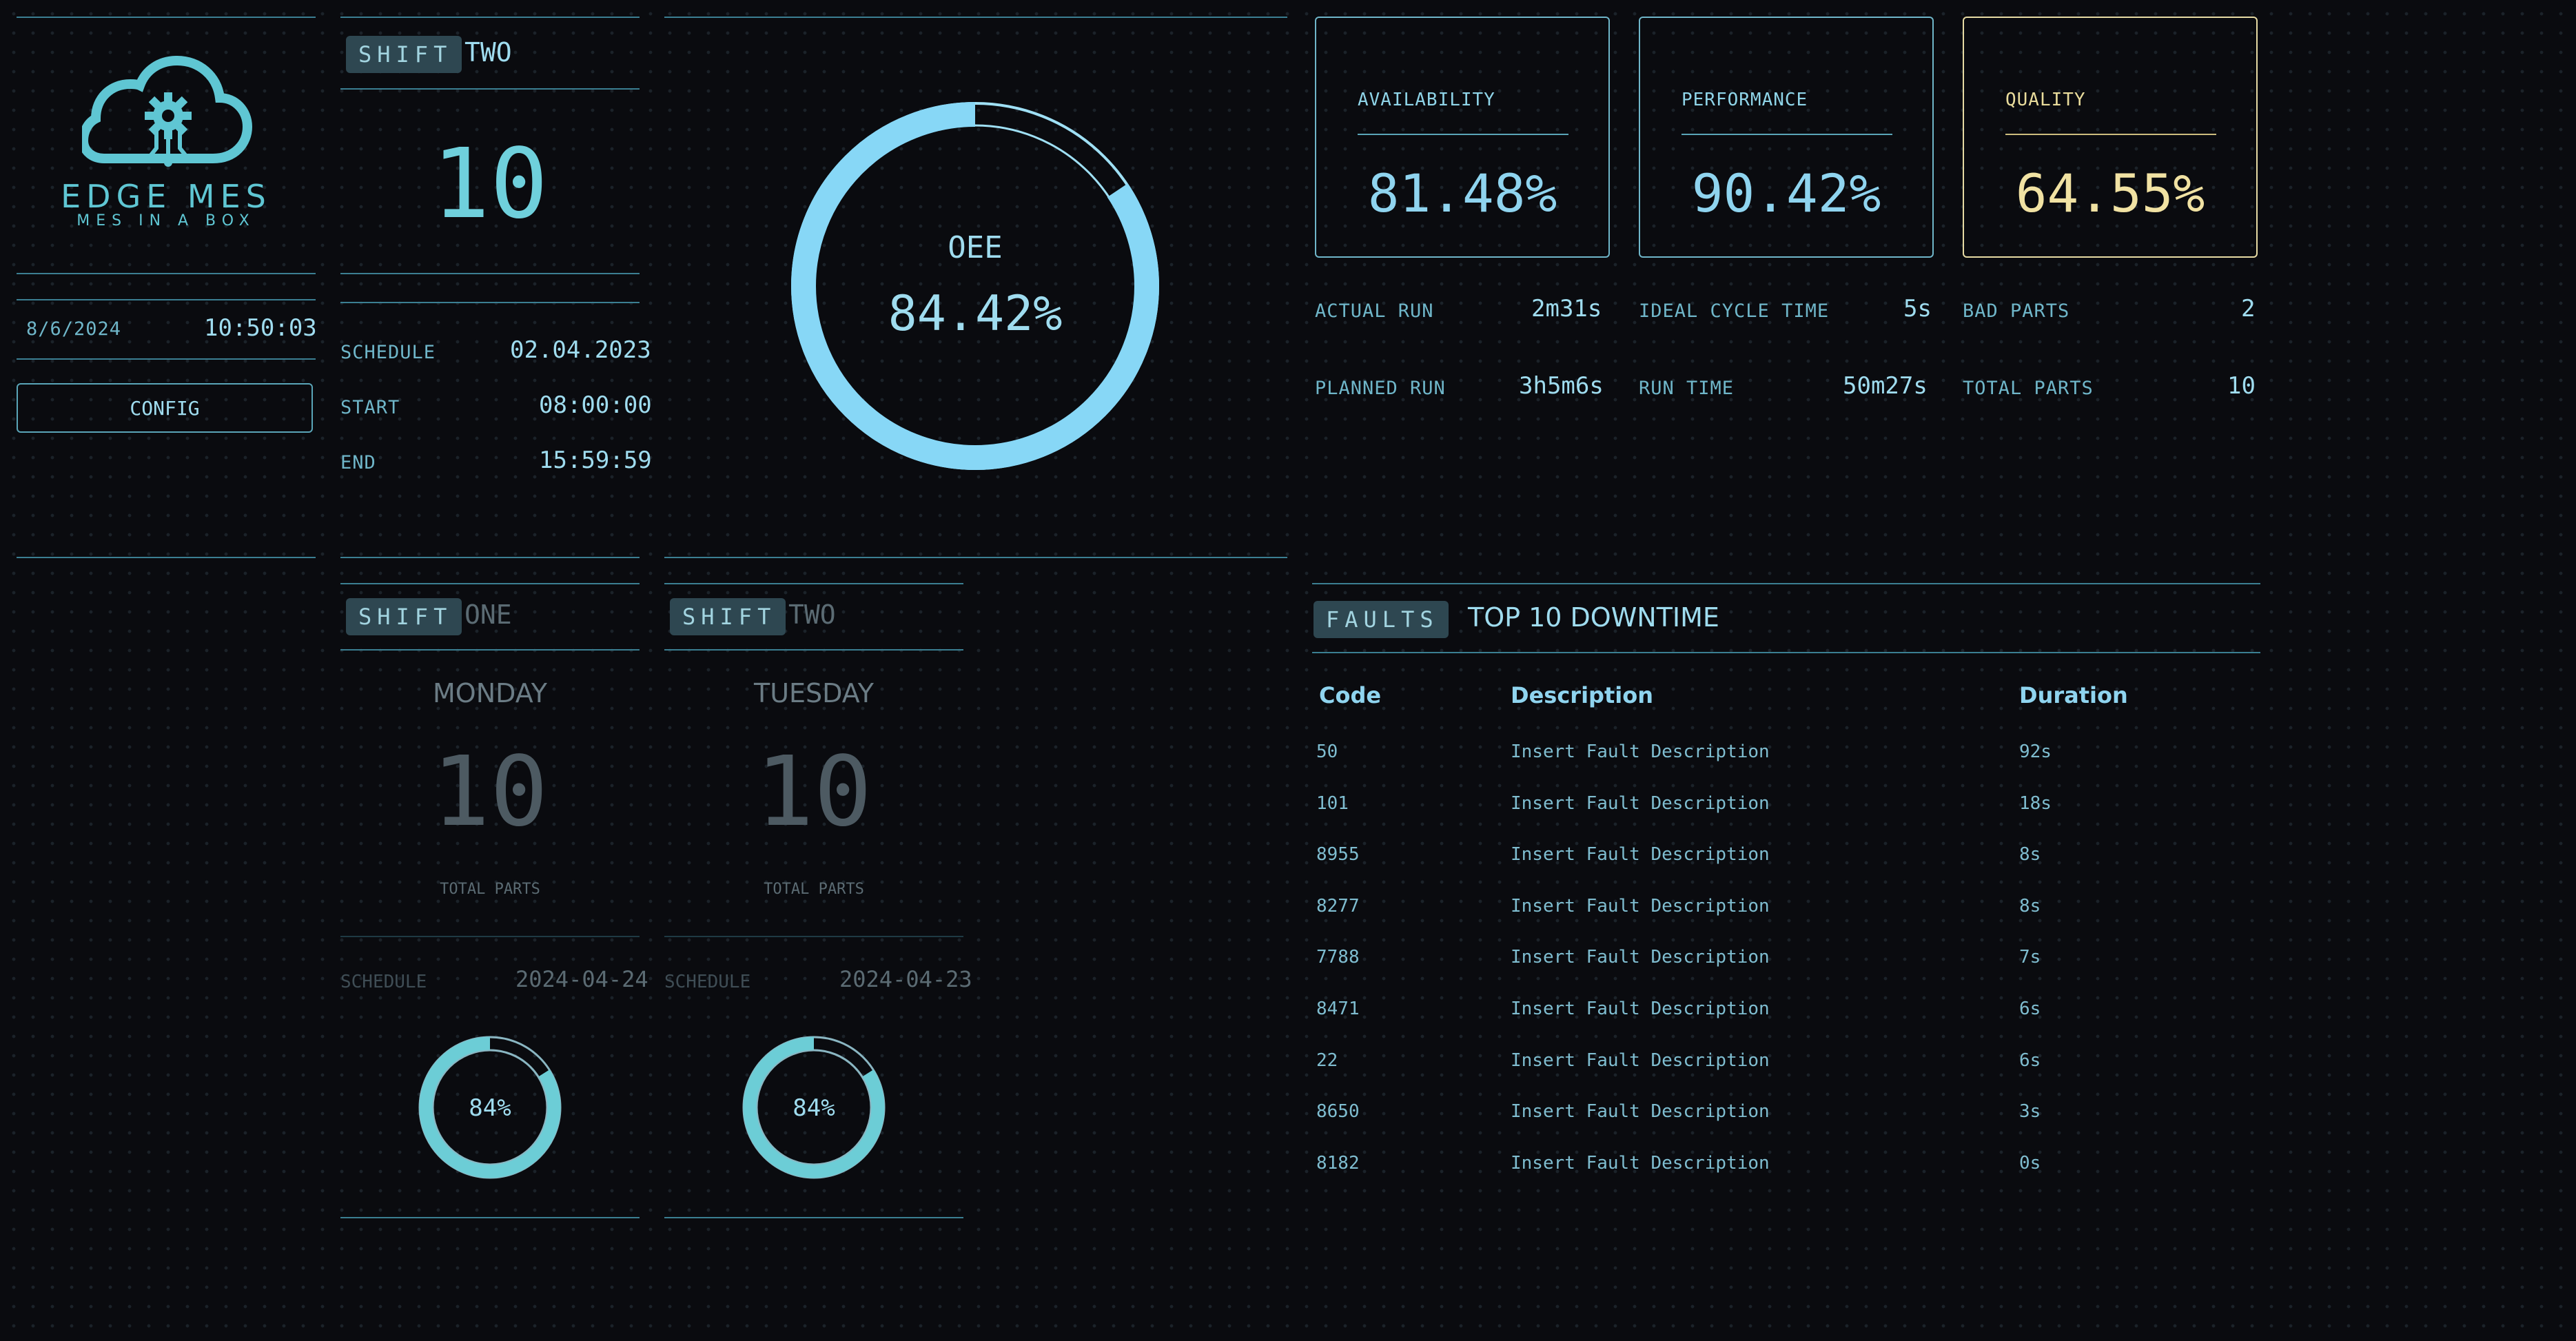 The height and width of the screenshot is (1341, 2576). Describe the element at coordinates (166, 196) in the screenshot. I see `brand-name: EDGE MES` at that location.